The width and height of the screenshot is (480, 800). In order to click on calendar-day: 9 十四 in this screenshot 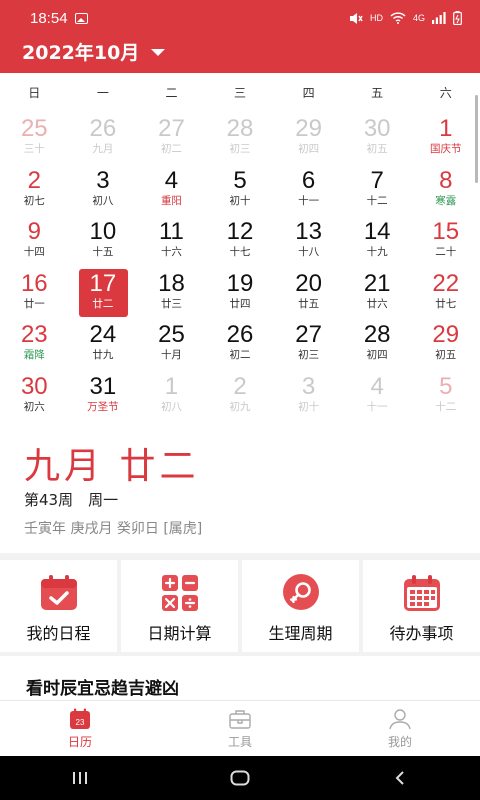, I will do `click(34, 242)`.